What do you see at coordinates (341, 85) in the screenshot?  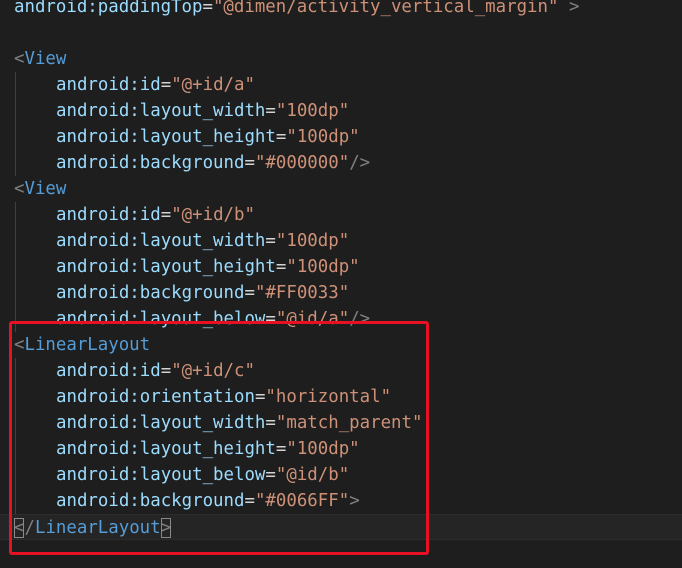 I see `code-line: android:id="@+id/a"` at bounding box center [341, 85].